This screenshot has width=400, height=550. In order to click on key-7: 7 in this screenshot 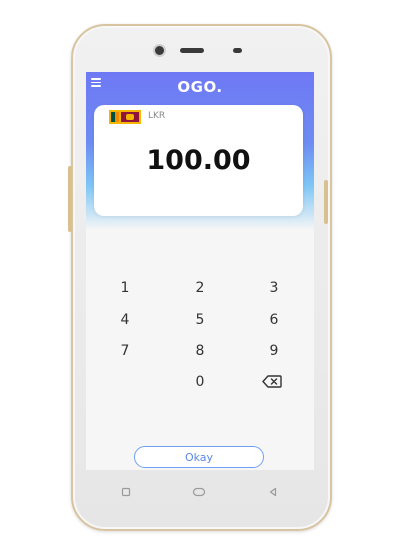, I will do `click(125, 351)`.